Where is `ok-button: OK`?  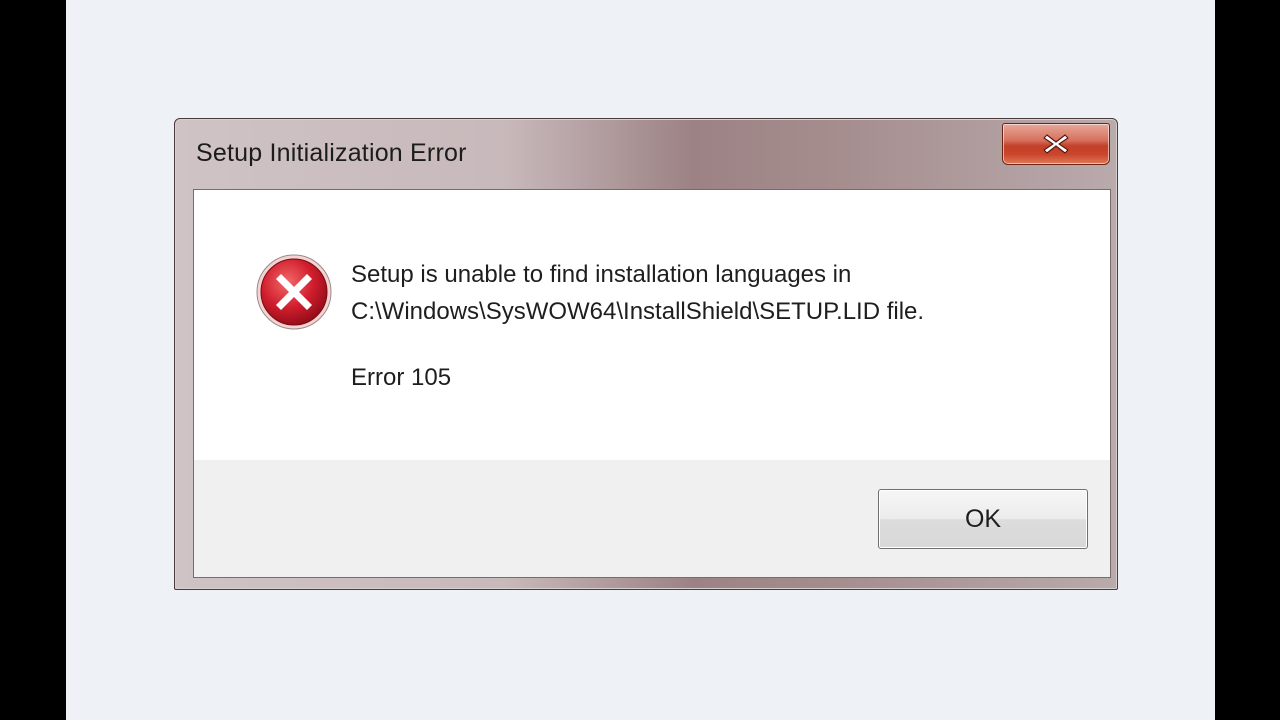
ok-button: OK is located at coordinates (983, 519).